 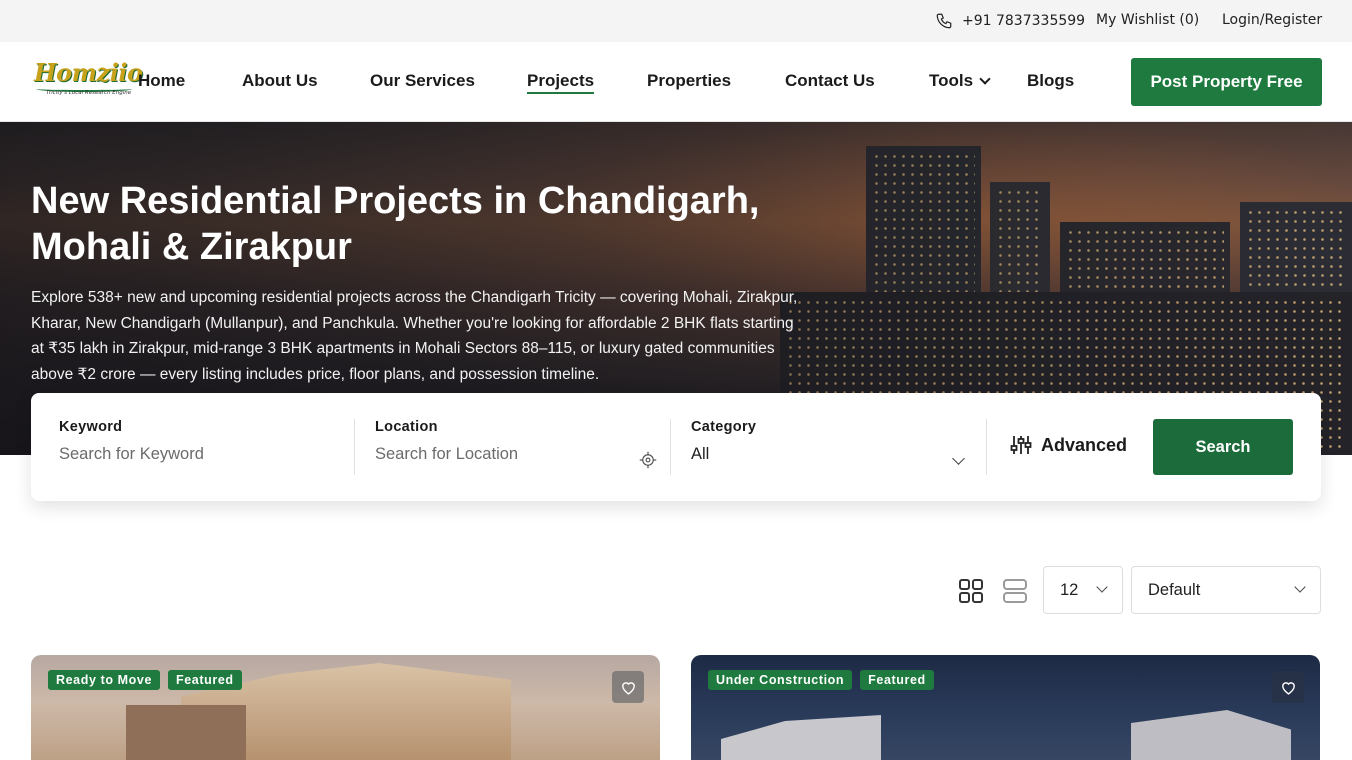 I want to click on site-logo: Homziio Tricity's Local Research Engine, so click(x=87, y=81).